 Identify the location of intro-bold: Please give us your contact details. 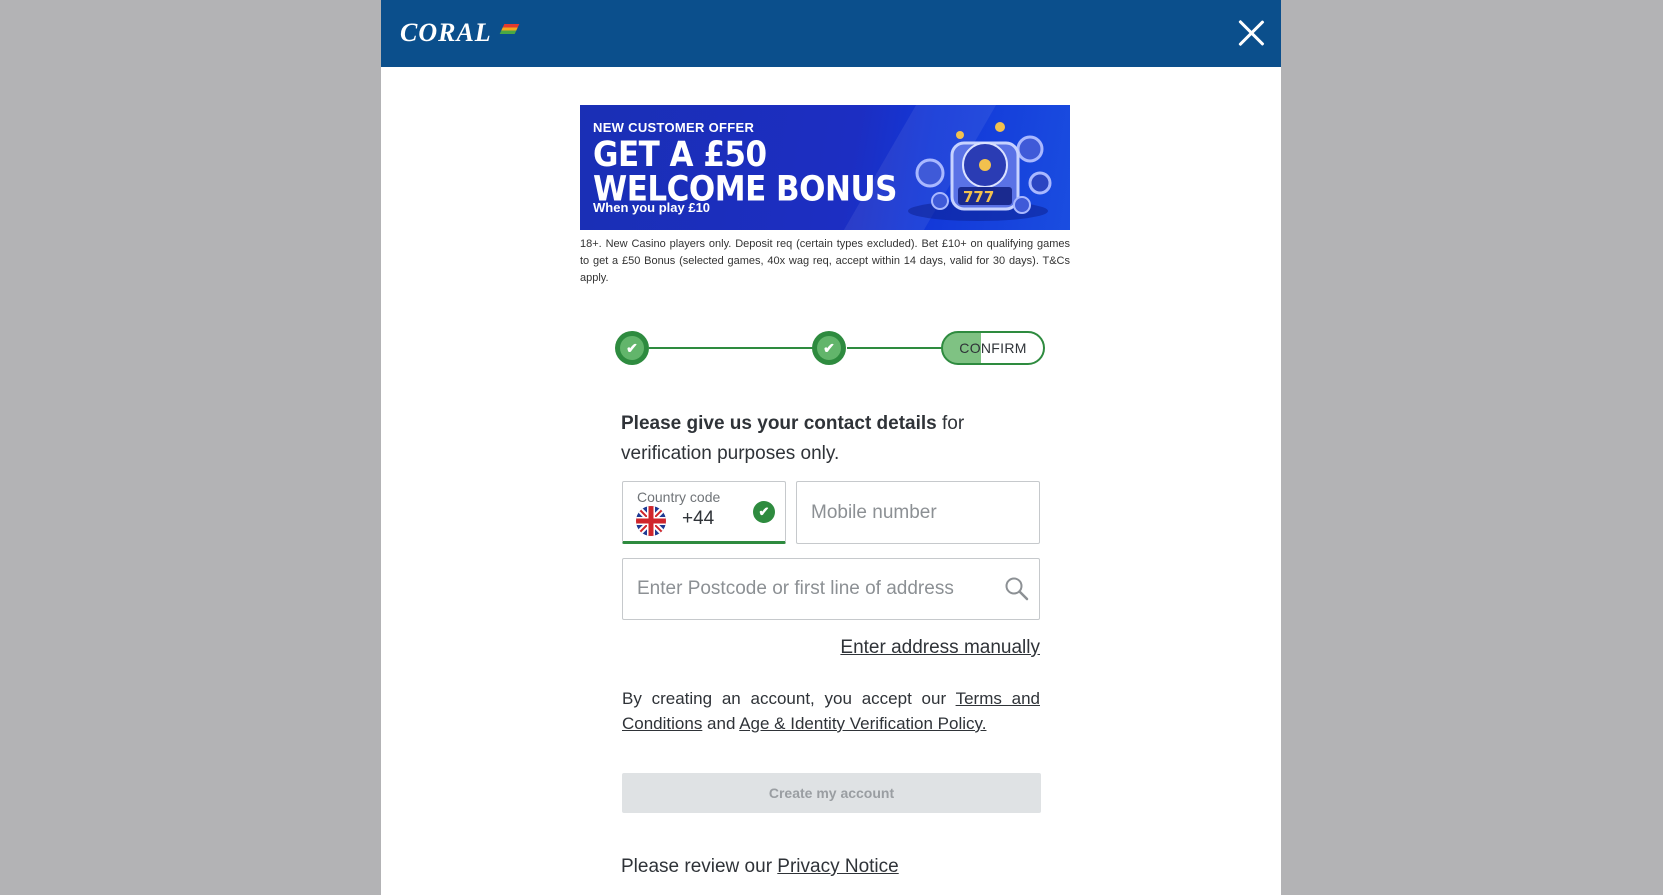
(779, 423).